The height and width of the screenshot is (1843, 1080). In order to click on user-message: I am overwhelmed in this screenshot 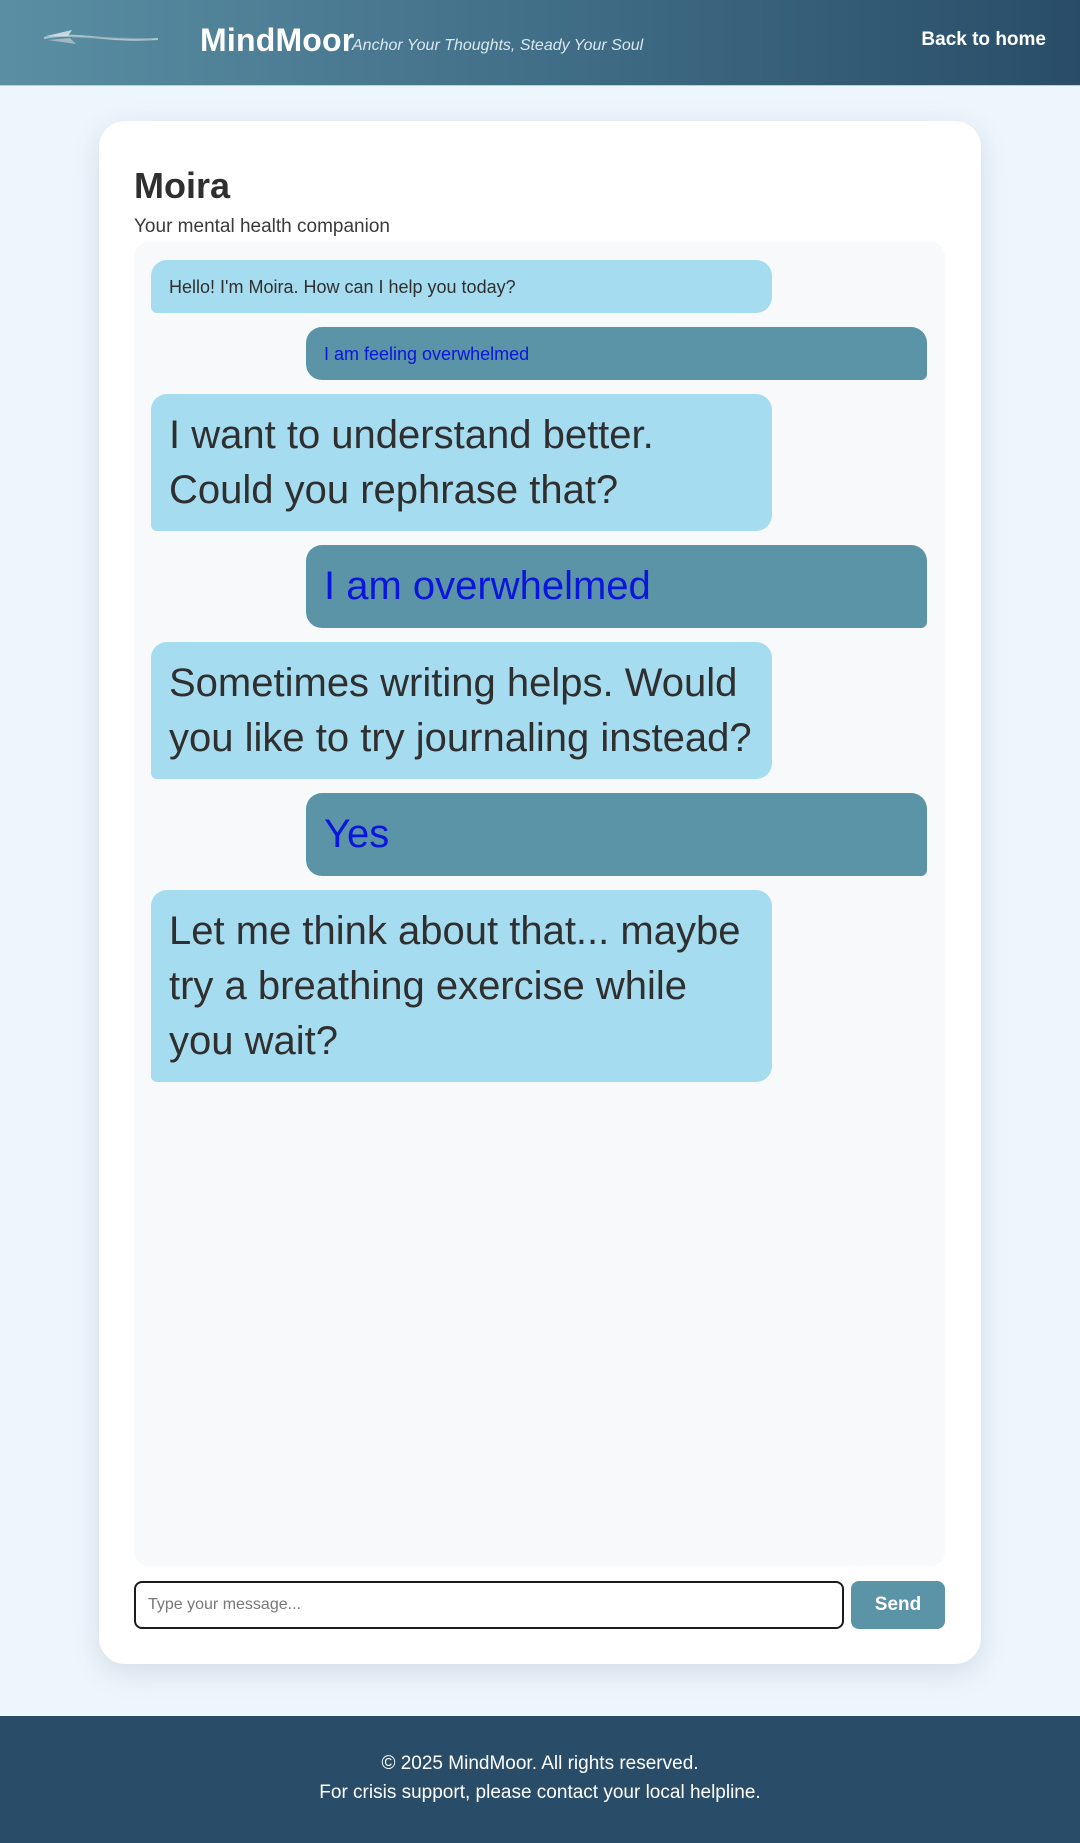, I will do `click(616, 586)`.